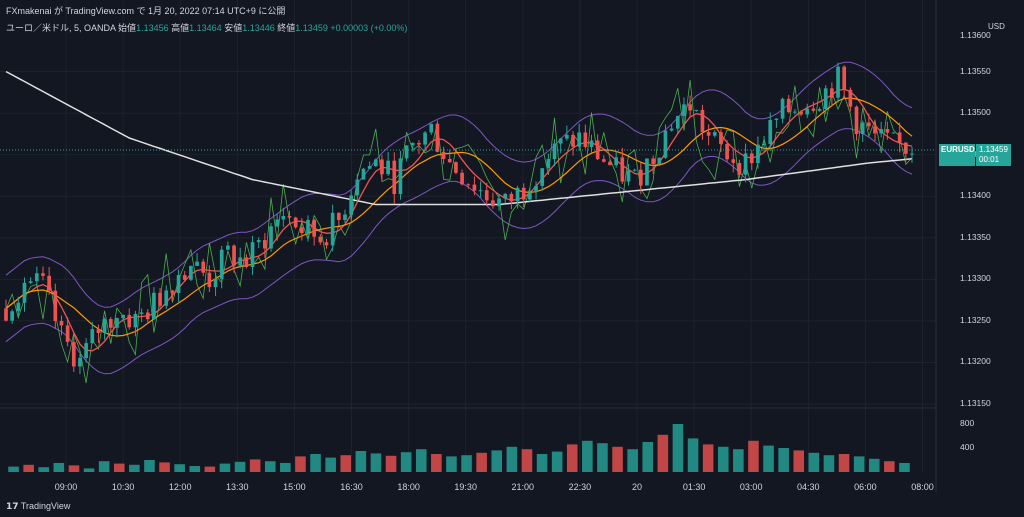  What do you see at coordinates (180, 487) in the screenshot?
I see `time-tick-label: 12:00` at bounding box center [180, 487].